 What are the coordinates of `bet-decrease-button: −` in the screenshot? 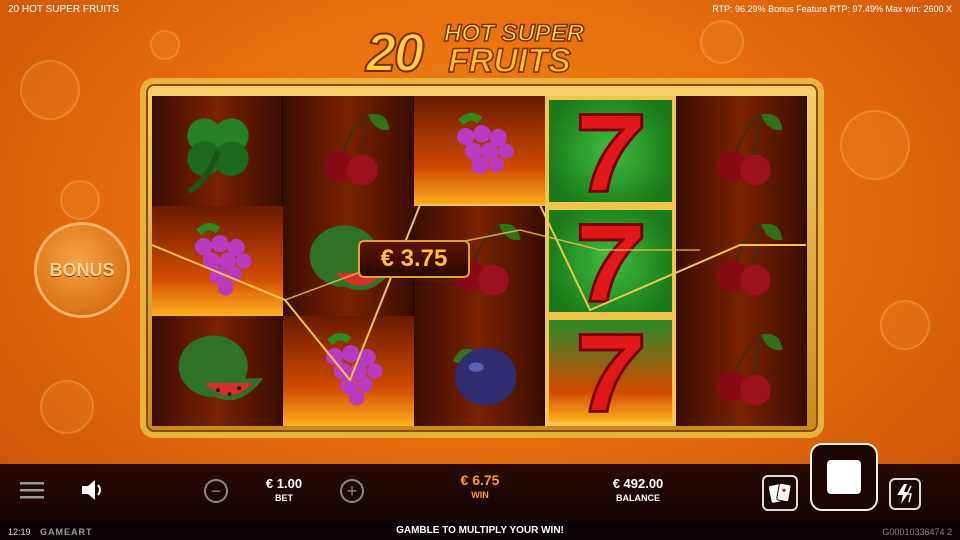 It's located at (216, 491).